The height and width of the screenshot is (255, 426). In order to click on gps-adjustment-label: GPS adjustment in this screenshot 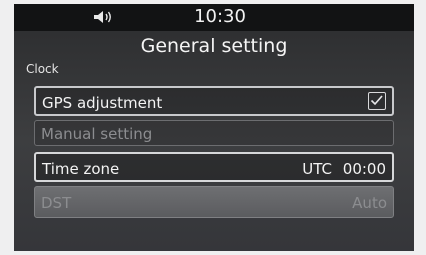, I will do `click(102, 103)`.